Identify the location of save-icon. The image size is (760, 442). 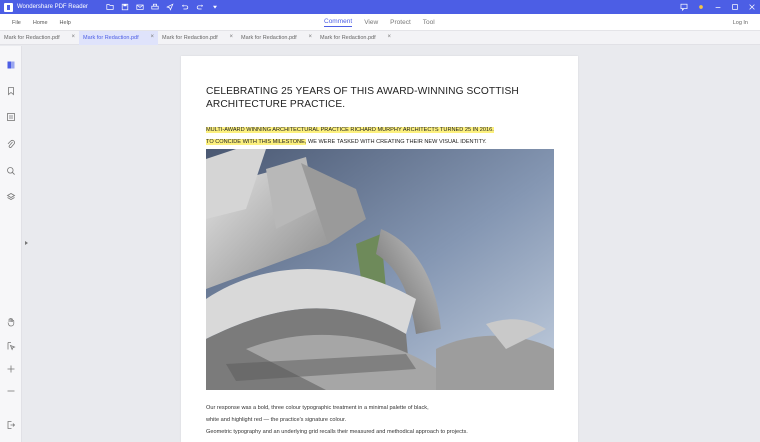
(125, 7).